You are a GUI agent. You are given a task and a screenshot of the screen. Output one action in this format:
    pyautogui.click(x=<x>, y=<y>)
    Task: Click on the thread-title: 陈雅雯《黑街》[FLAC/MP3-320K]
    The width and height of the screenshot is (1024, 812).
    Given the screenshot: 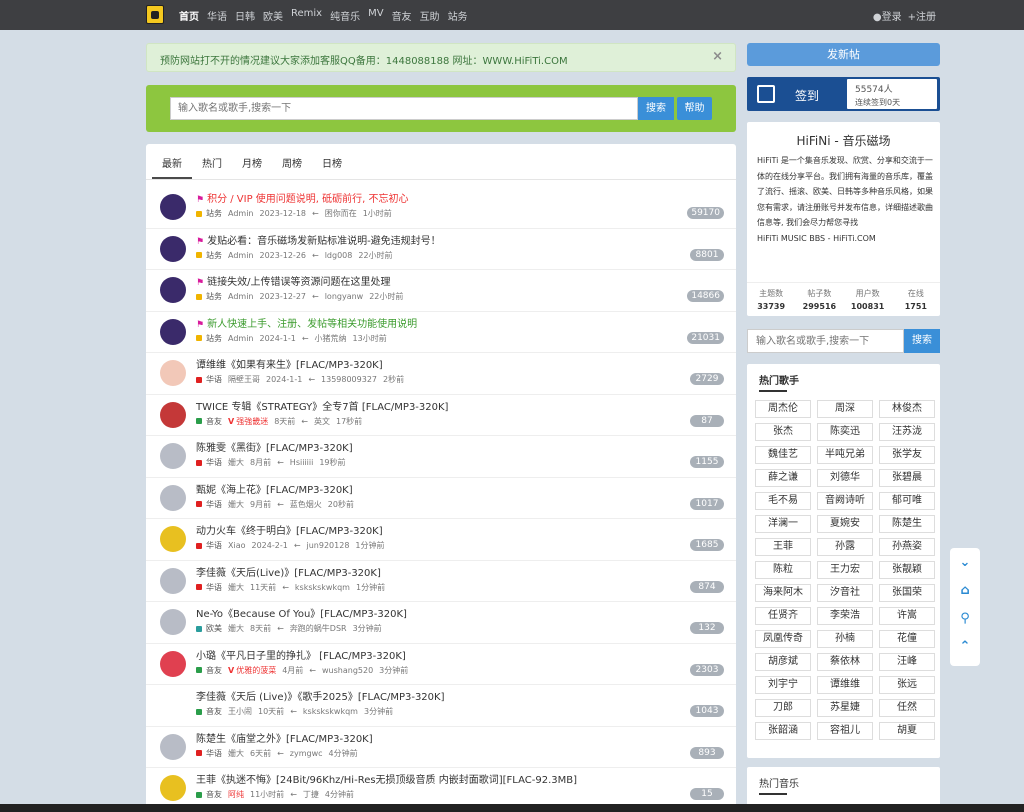 What is the action you would take?
    pyautogui.click(x=274, y=446)
    